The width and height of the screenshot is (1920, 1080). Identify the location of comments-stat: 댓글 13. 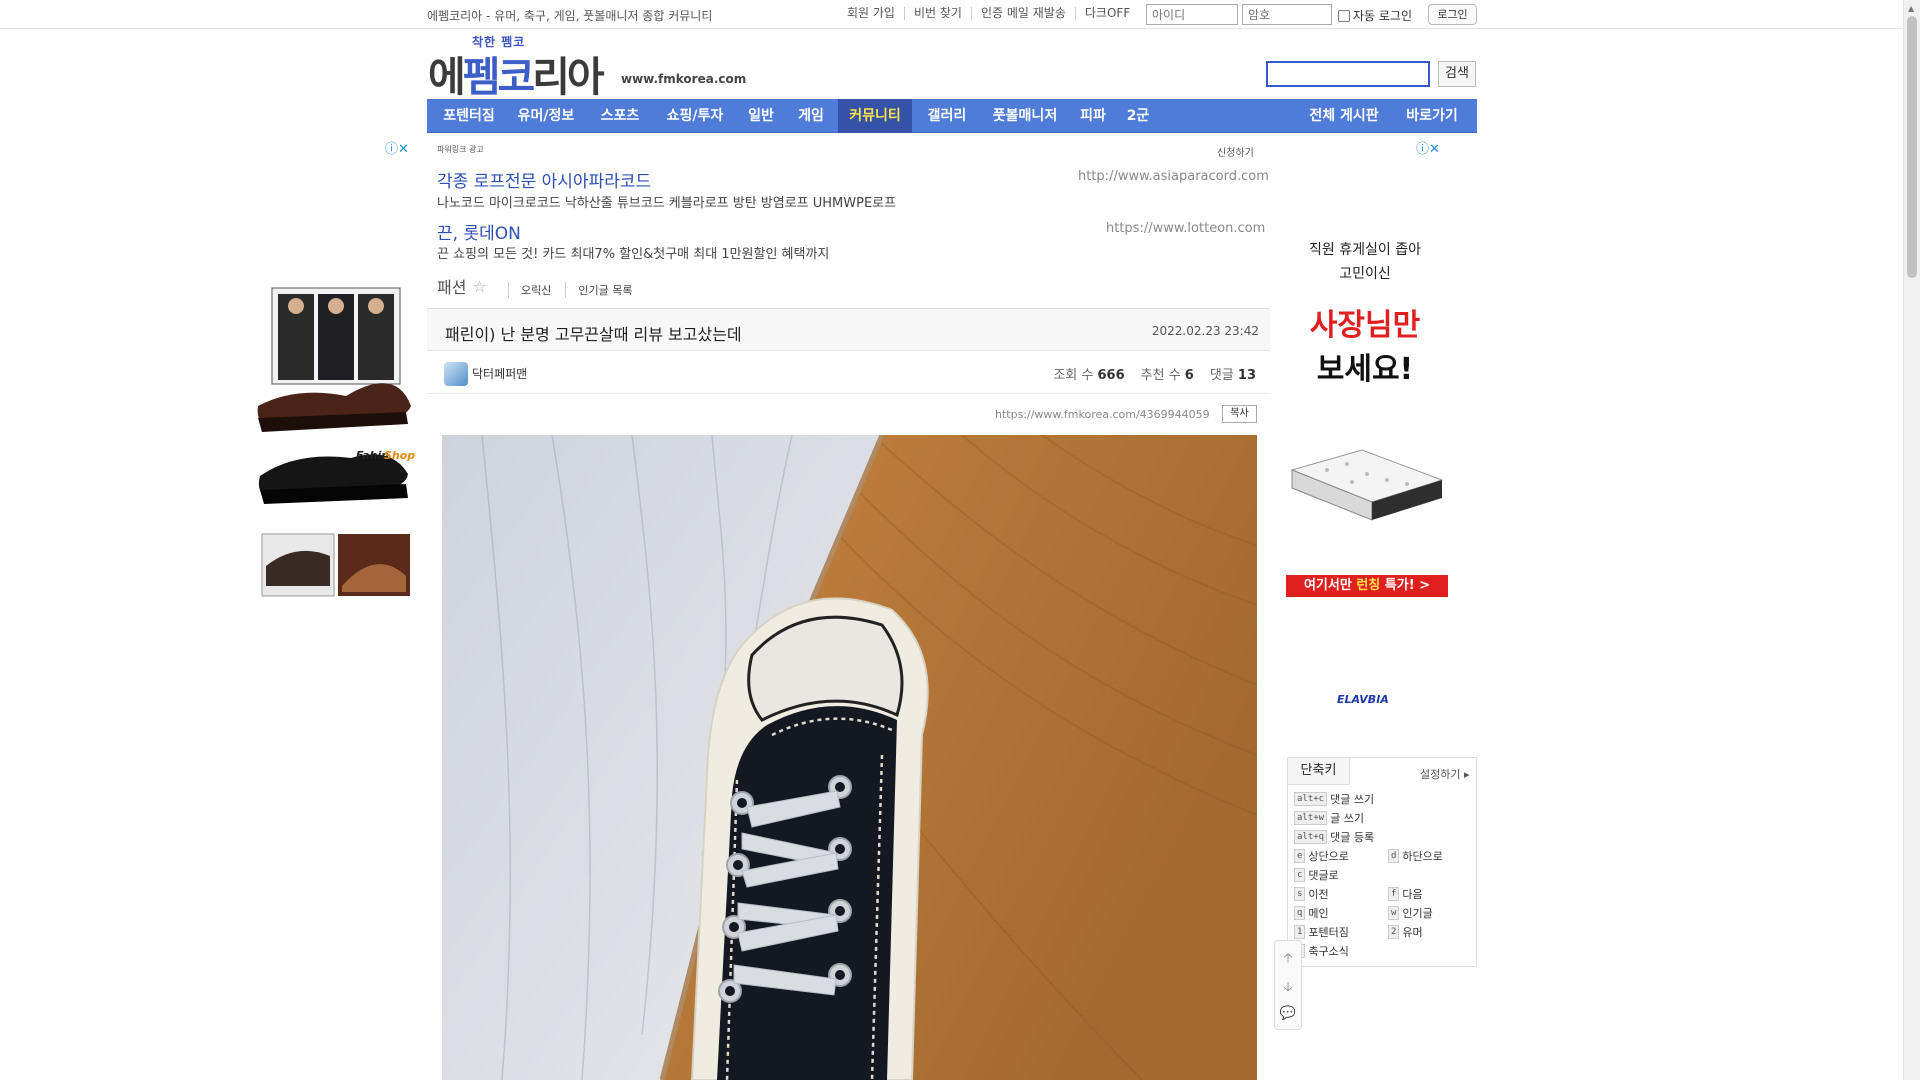
(1232, 375).